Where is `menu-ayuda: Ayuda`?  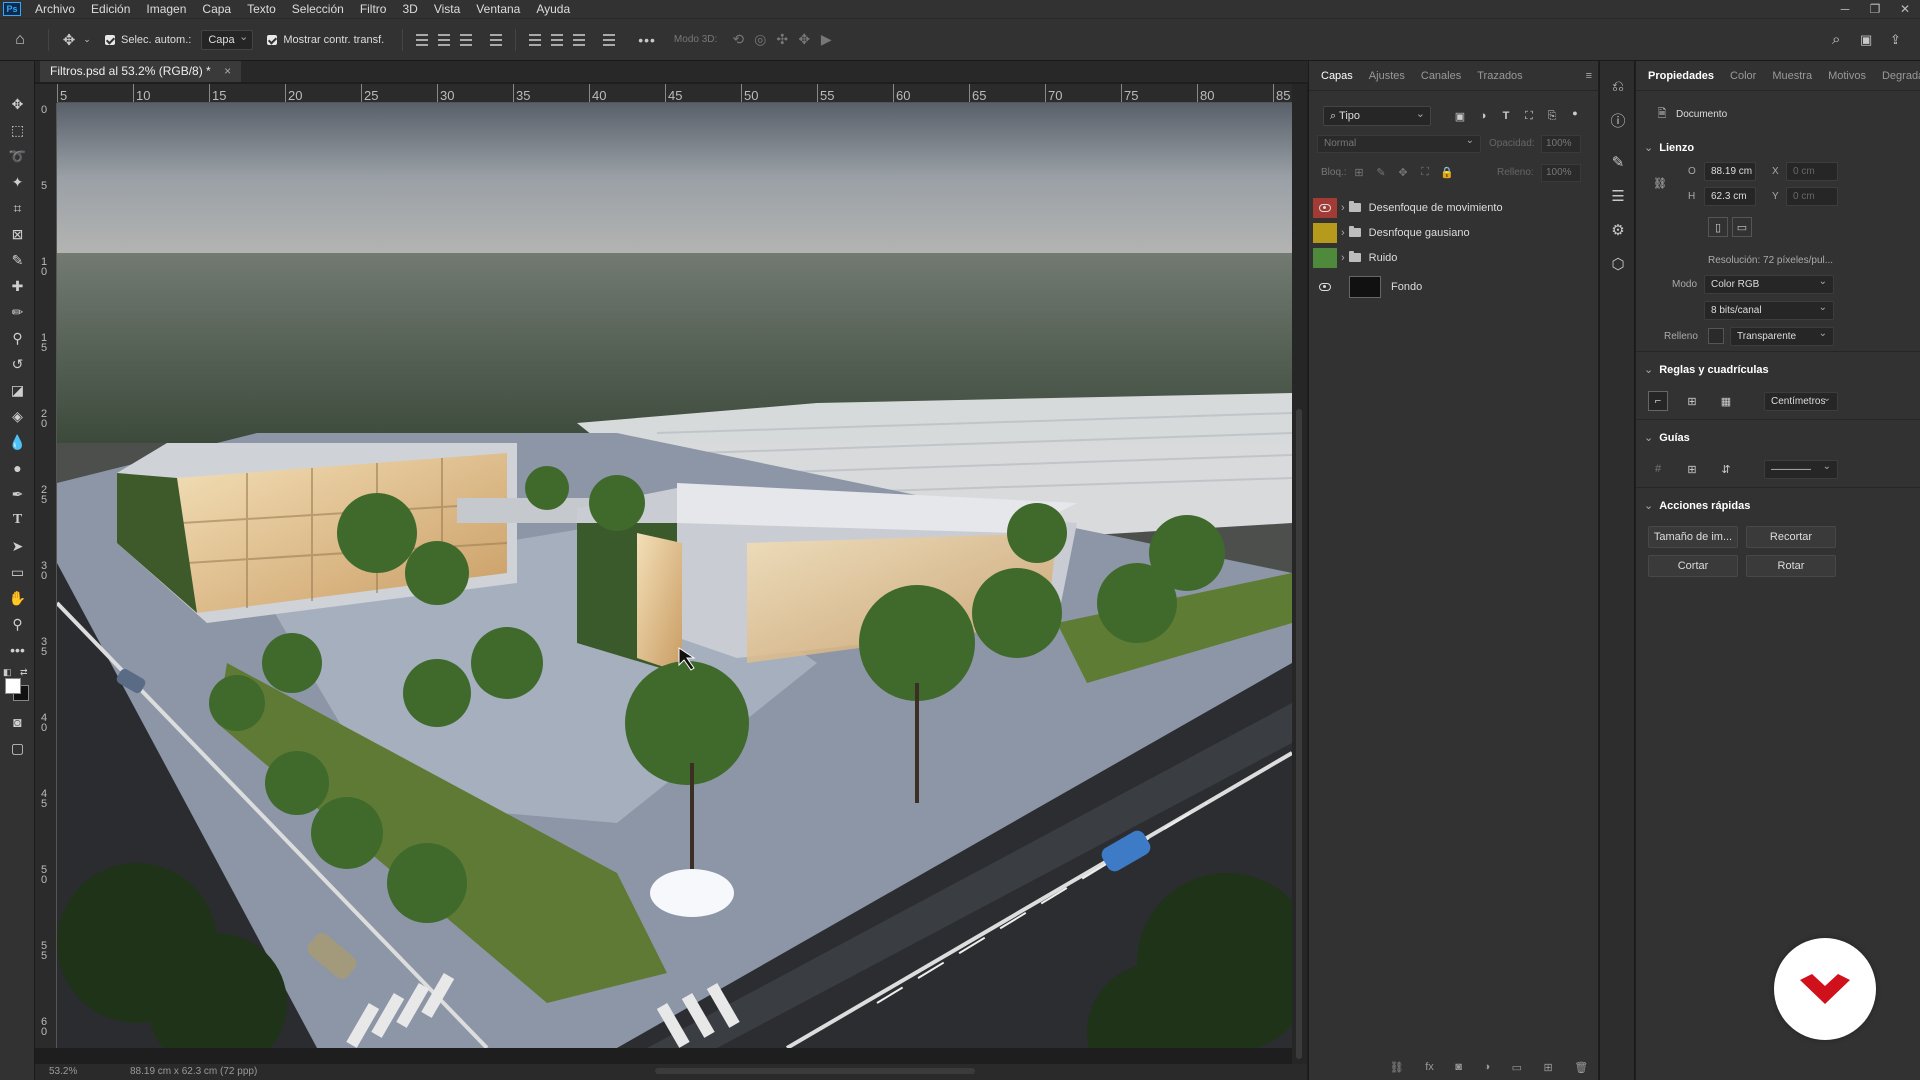 menu-ayuda: Ayuda is located at coordinates (553, 9).